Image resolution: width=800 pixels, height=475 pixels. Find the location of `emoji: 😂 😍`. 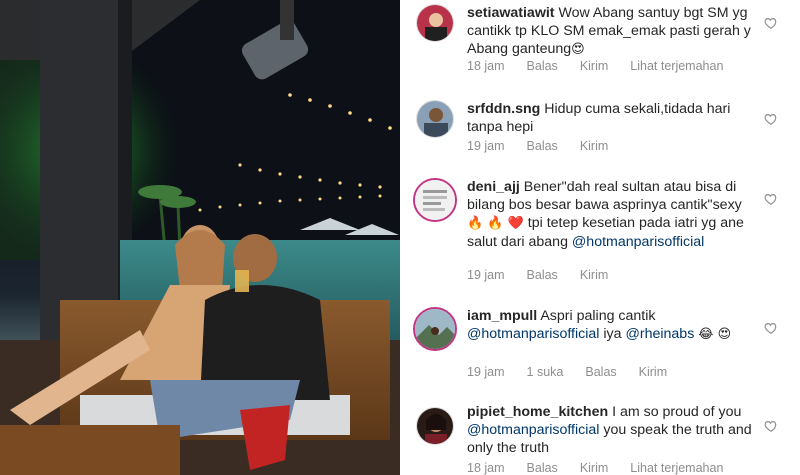

emoji: 😂 😍 is located at coordinates (715, 334).